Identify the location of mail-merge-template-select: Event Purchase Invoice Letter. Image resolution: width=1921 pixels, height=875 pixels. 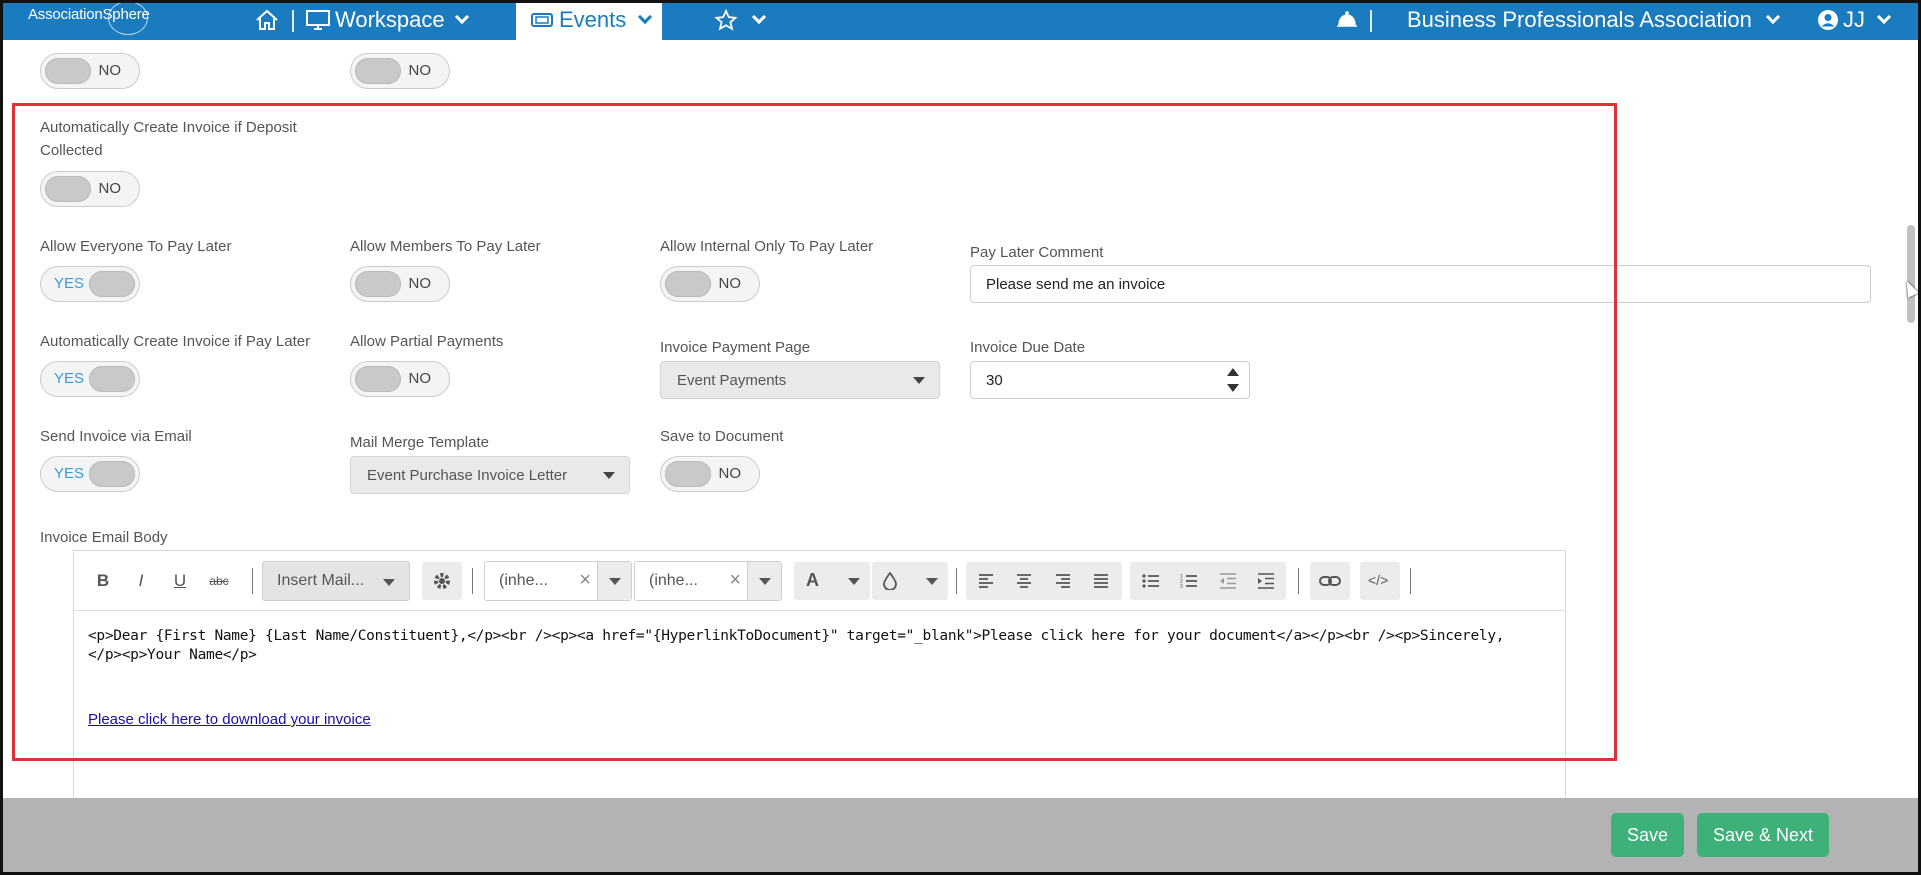
(490, 475).